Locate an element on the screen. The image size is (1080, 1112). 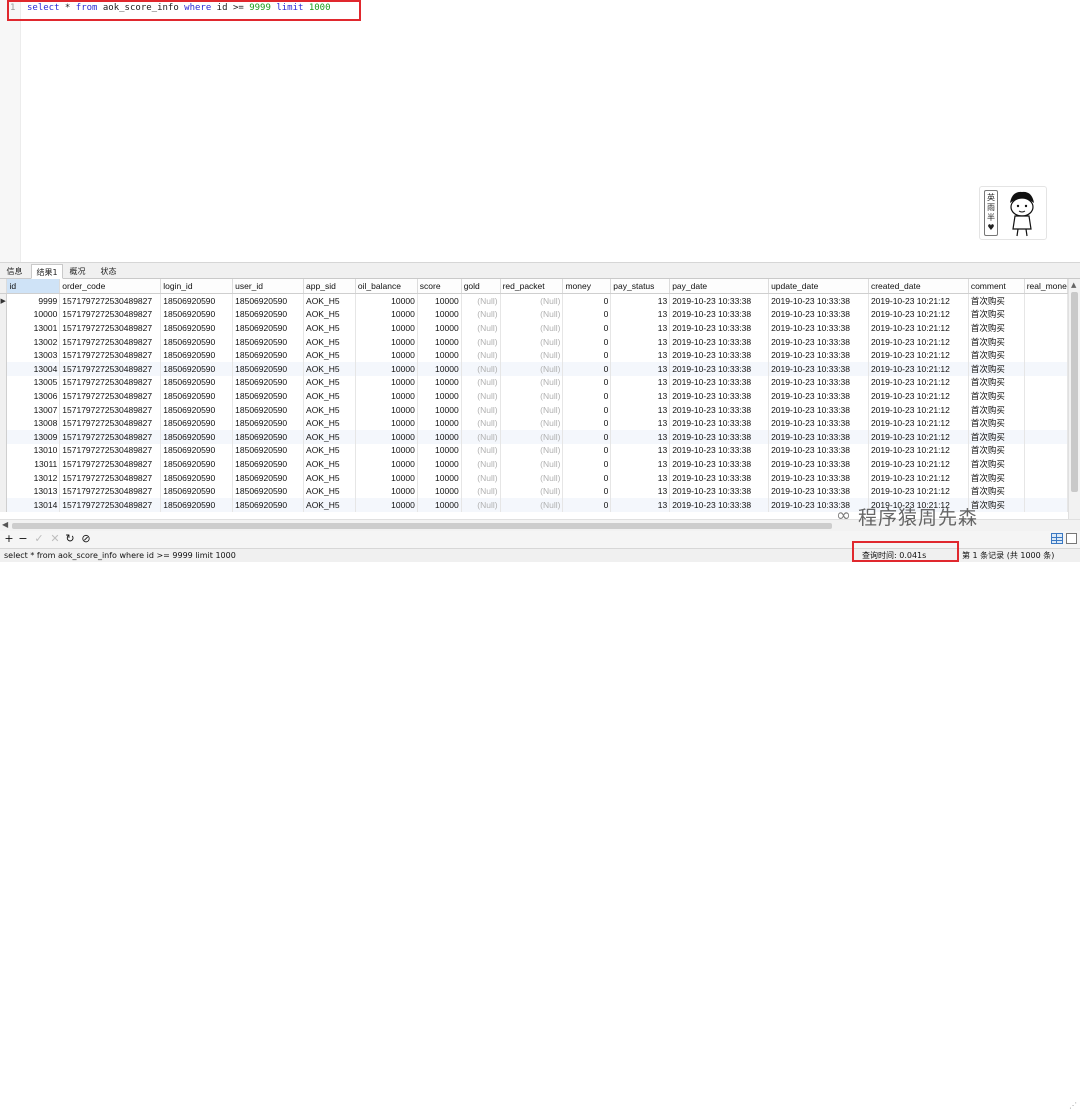
table-cell: 13001 is located at coordinates (33, 328).